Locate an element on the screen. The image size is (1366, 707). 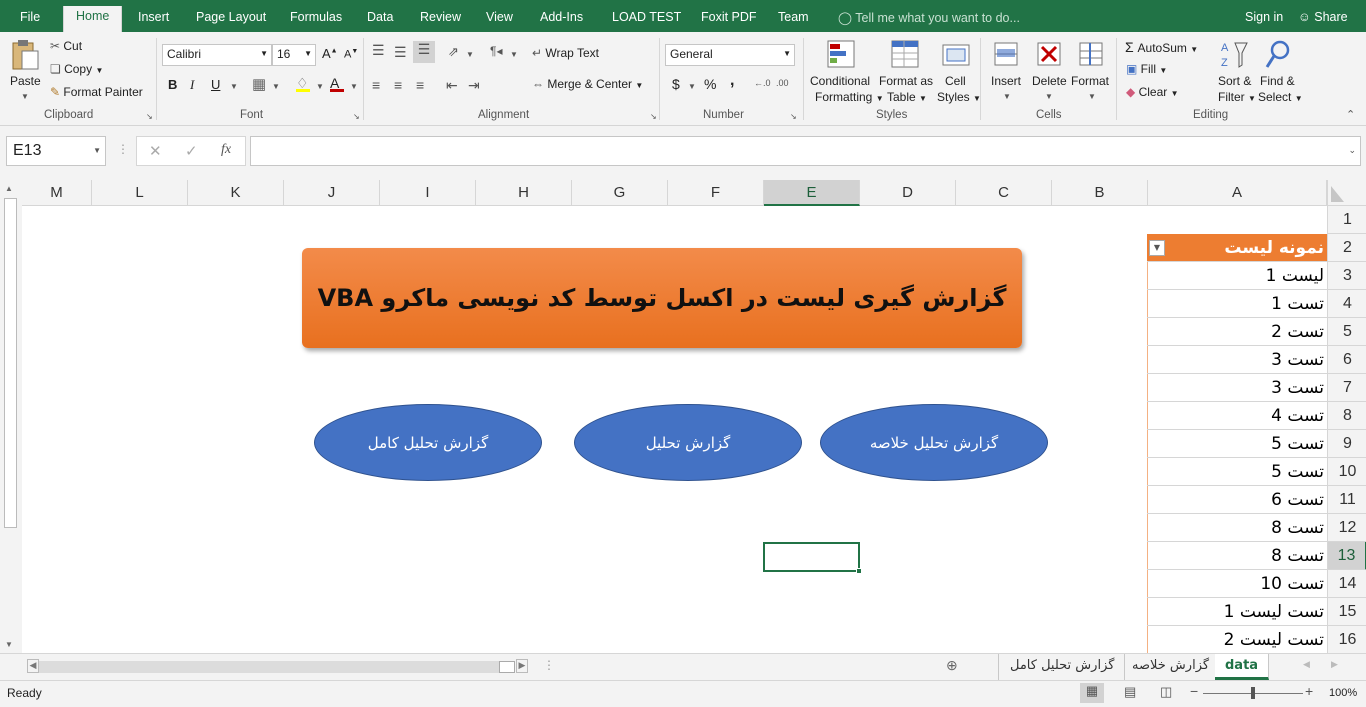
normal-view-icon: ▦ is located at coordinates (1092, 693).